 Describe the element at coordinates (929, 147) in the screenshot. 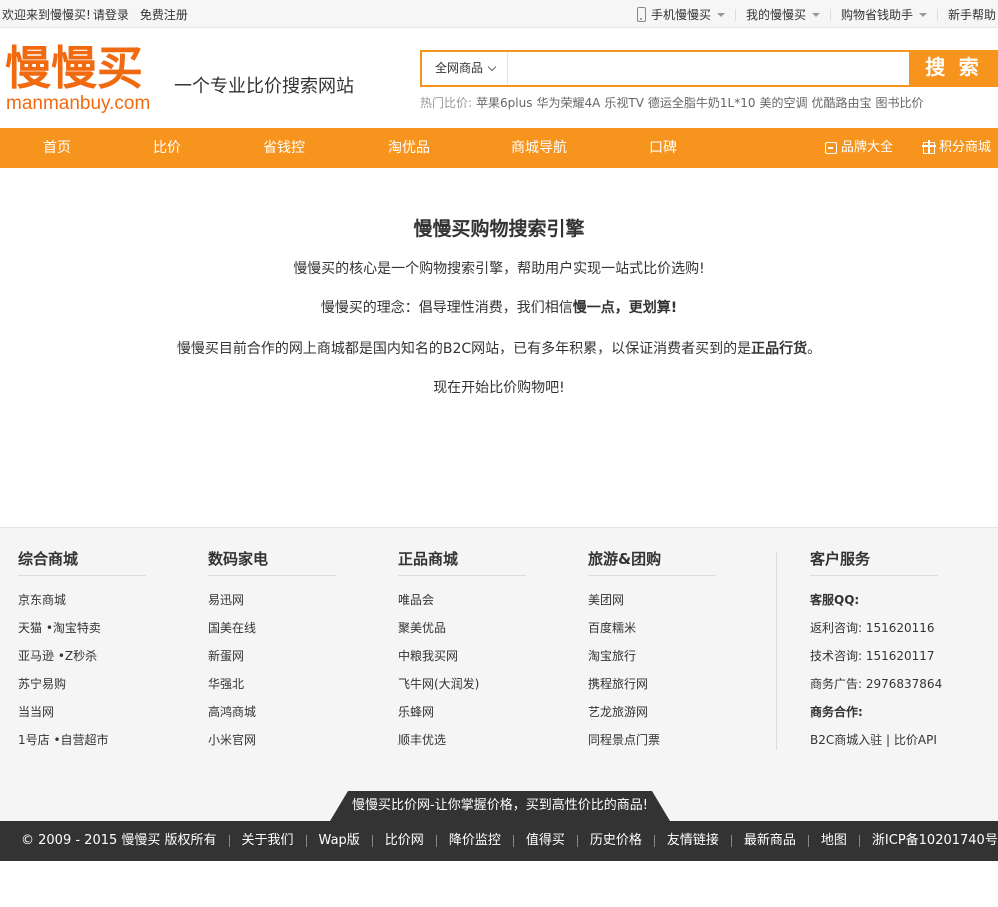

I see `gift-icon` at that location.